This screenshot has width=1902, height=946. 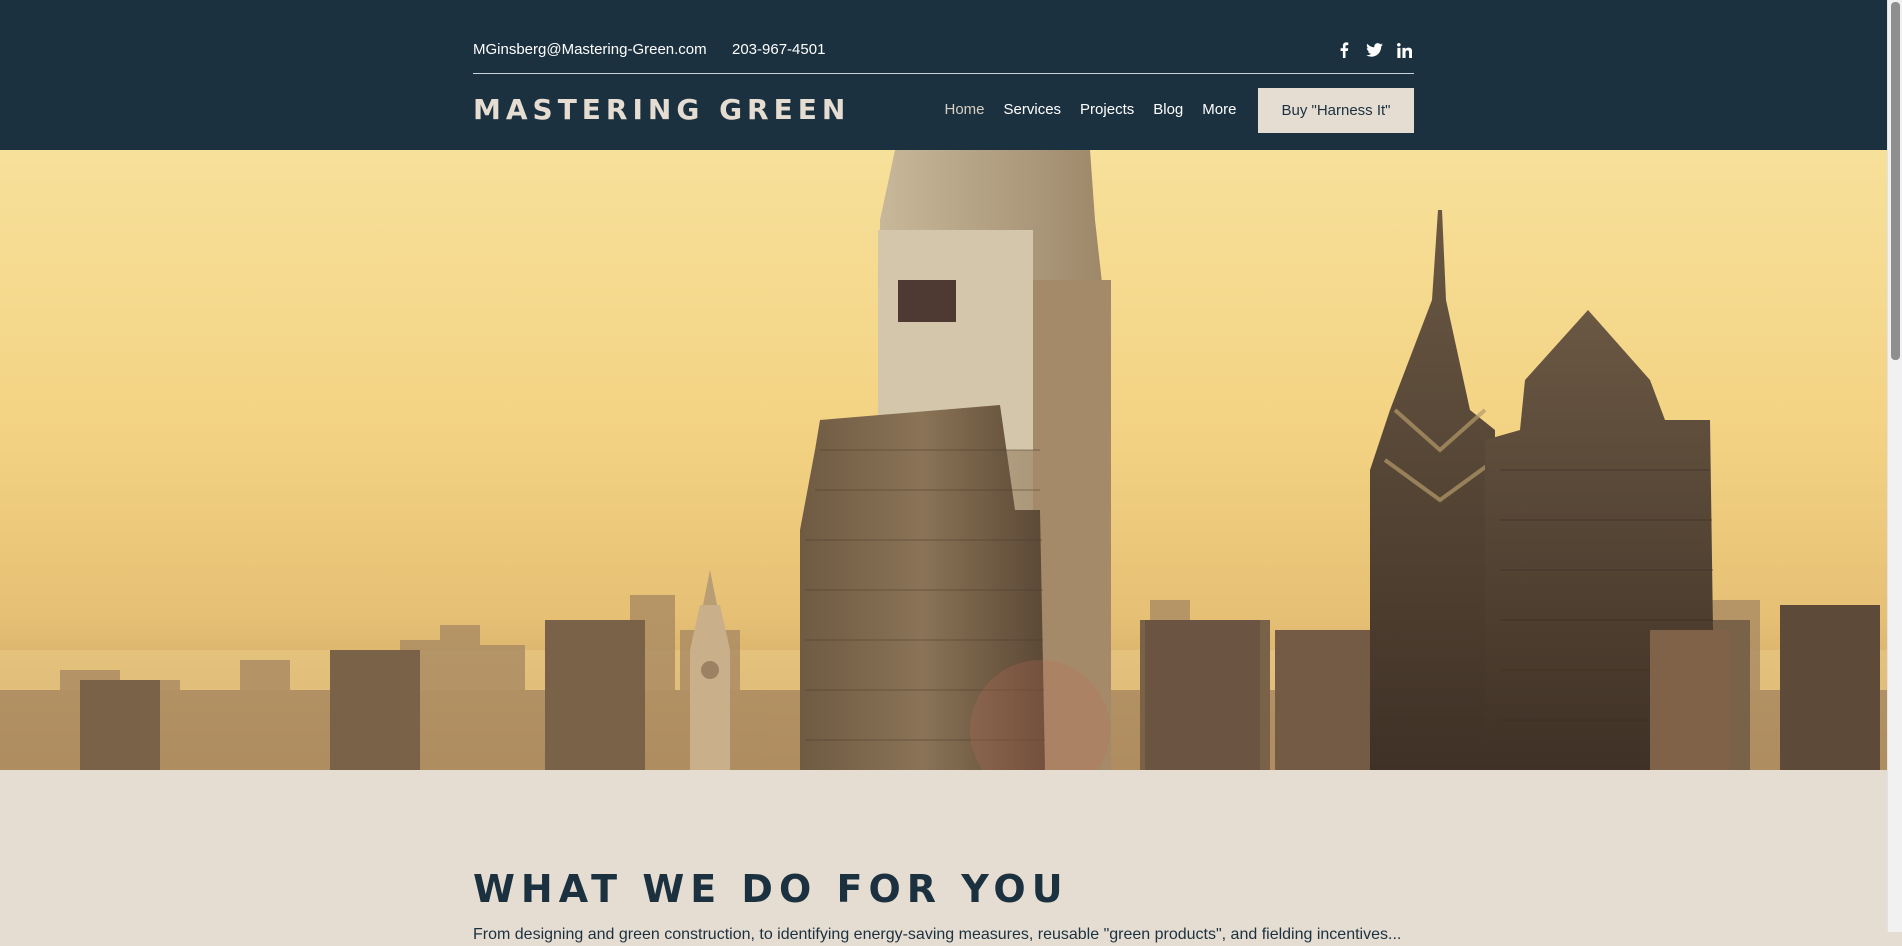 What do you see at coordinates (1344, 50) in the screenshot?
I see `facebook-icon` at bounding box center [1344, 50].